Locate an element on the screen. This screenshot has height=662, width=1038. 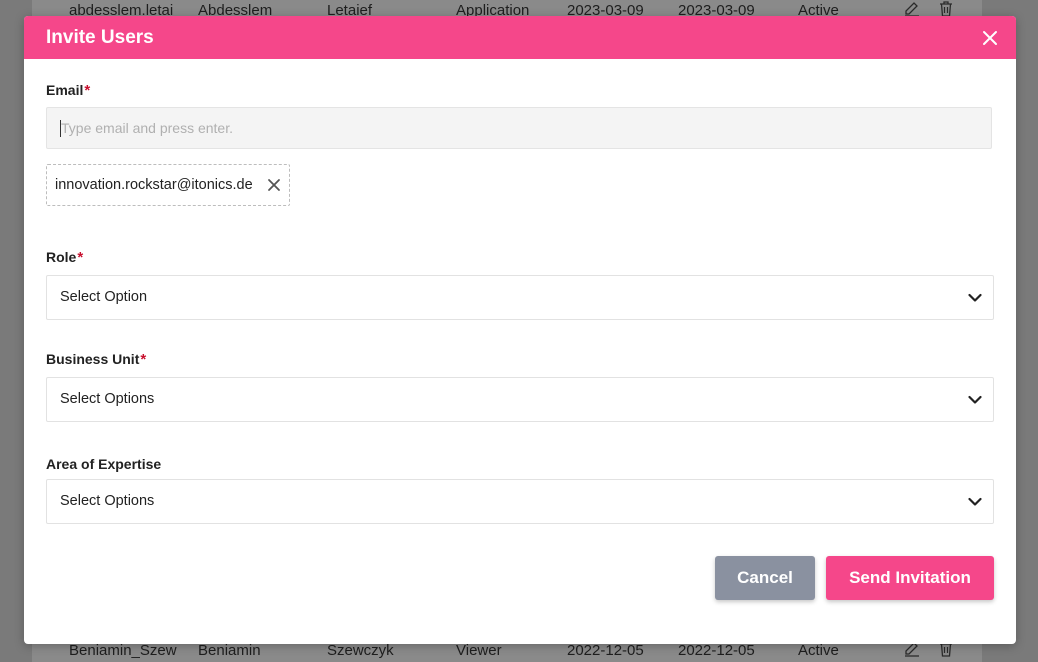
business-unit-label: Business Unit* is located at coordinates (96, 359).